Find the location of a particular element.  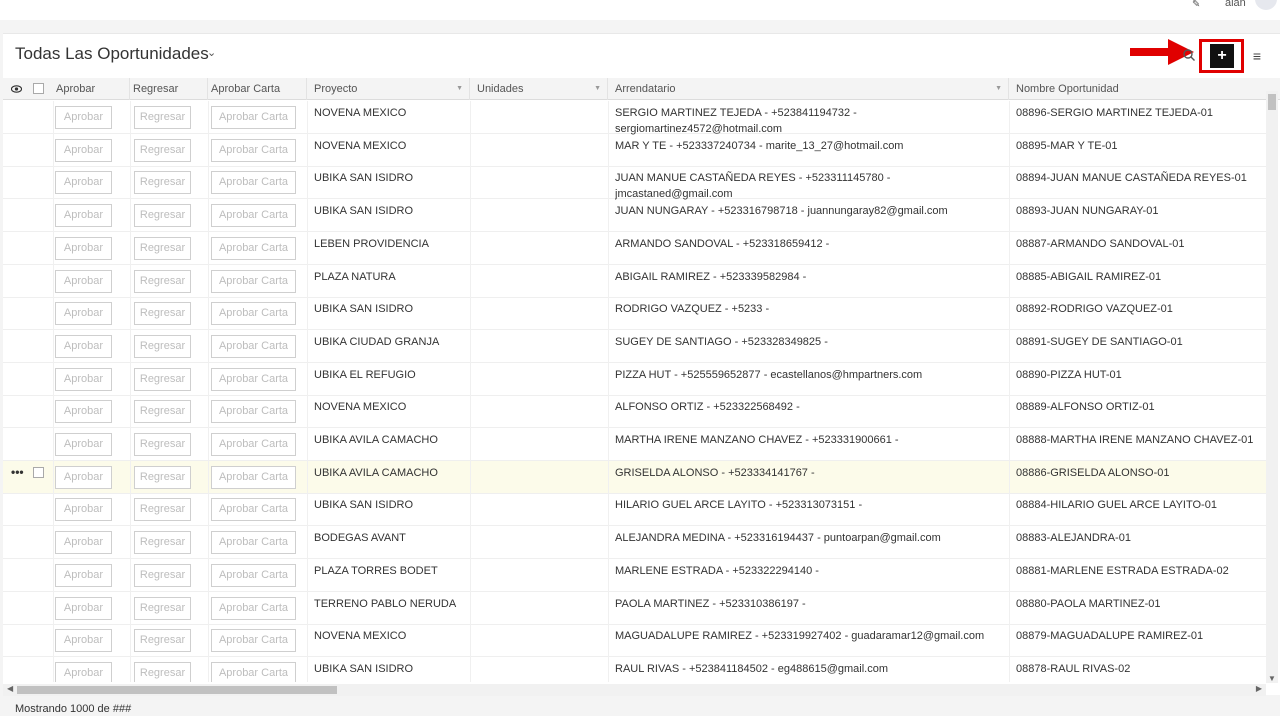

column-header-aprobar: Aprobar is located at coordinates (91, 89).